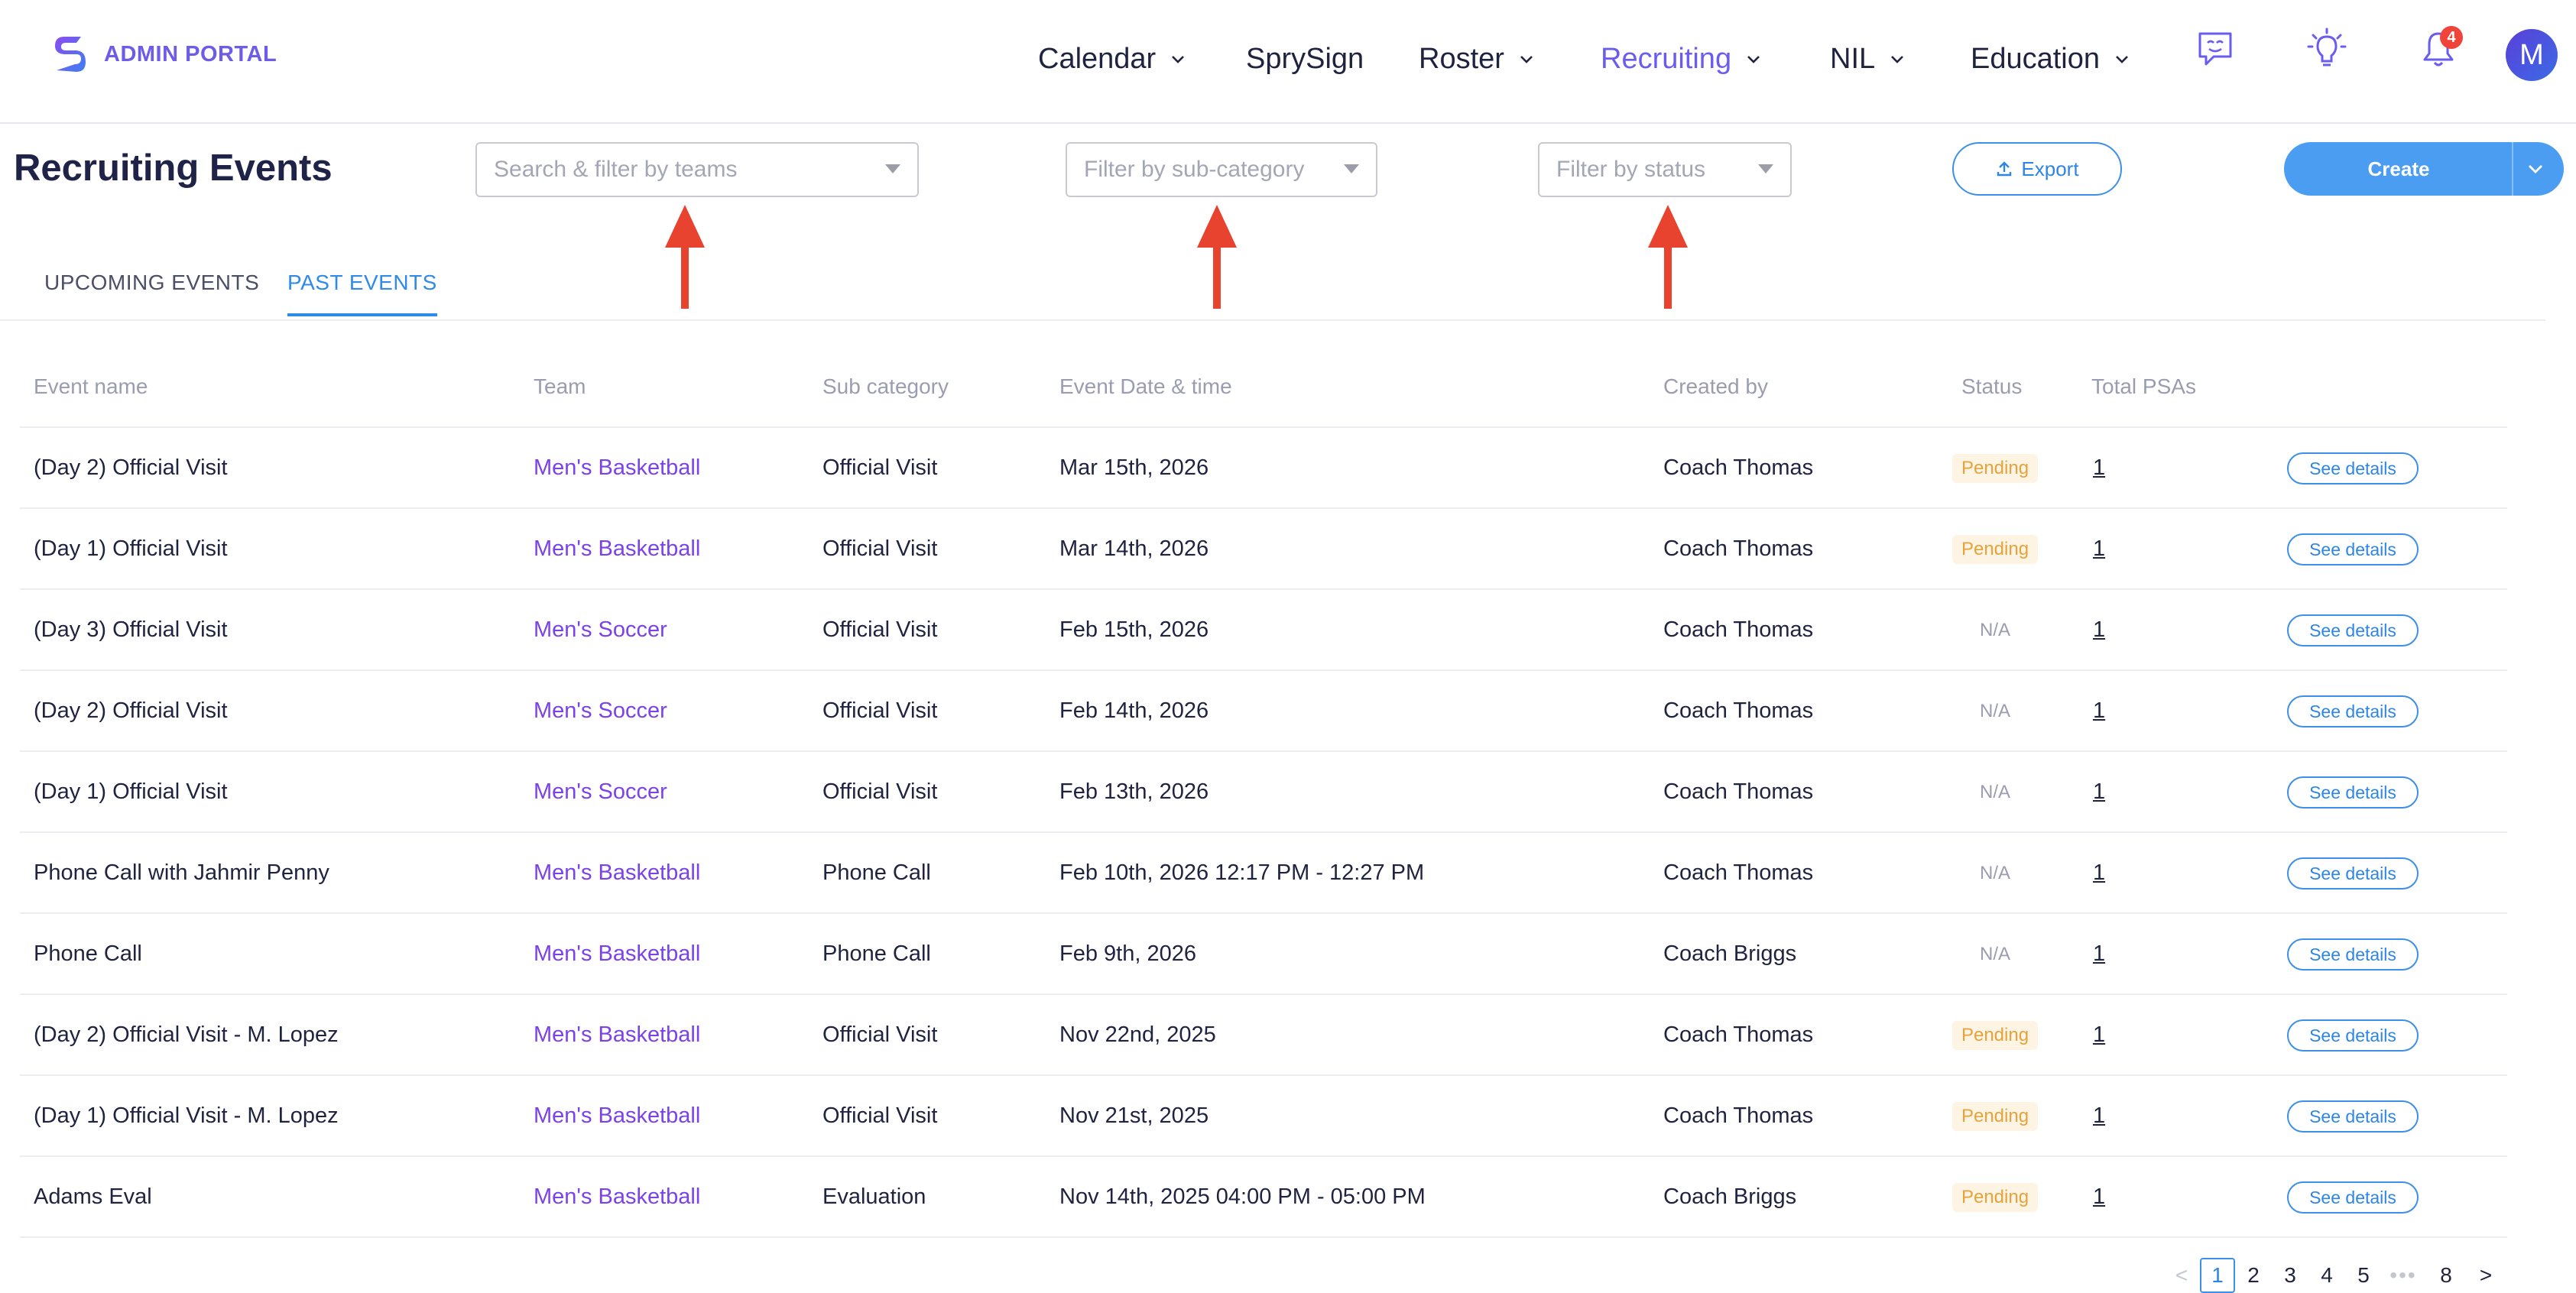 Image resolution: width=2576 pixels, height=1293 pixels. What do you see at coordinates (2363, 1275) in the screenshot?
I see `pagination-page-5: 5` at bounding box center [2363, 1275].